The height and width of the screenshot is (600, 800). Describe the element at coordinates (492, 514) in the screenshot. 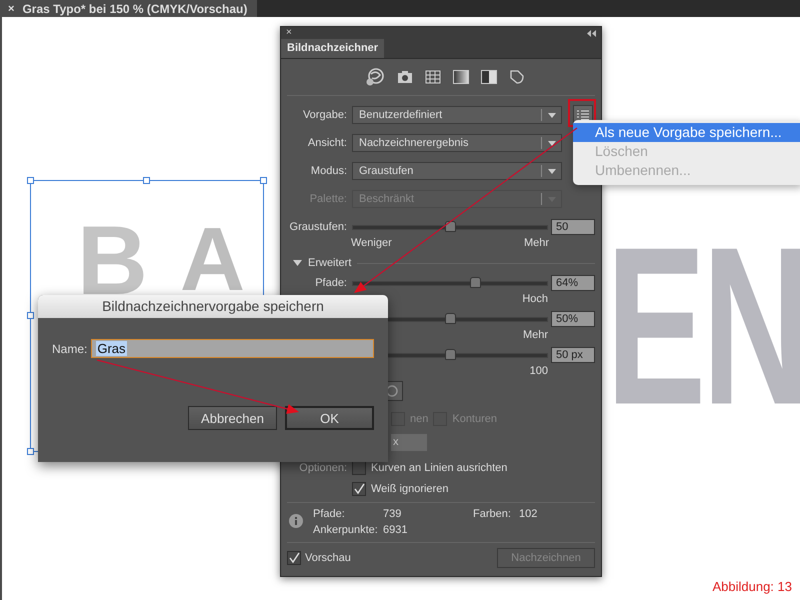

I see `stat-label: Farben:` at that location.